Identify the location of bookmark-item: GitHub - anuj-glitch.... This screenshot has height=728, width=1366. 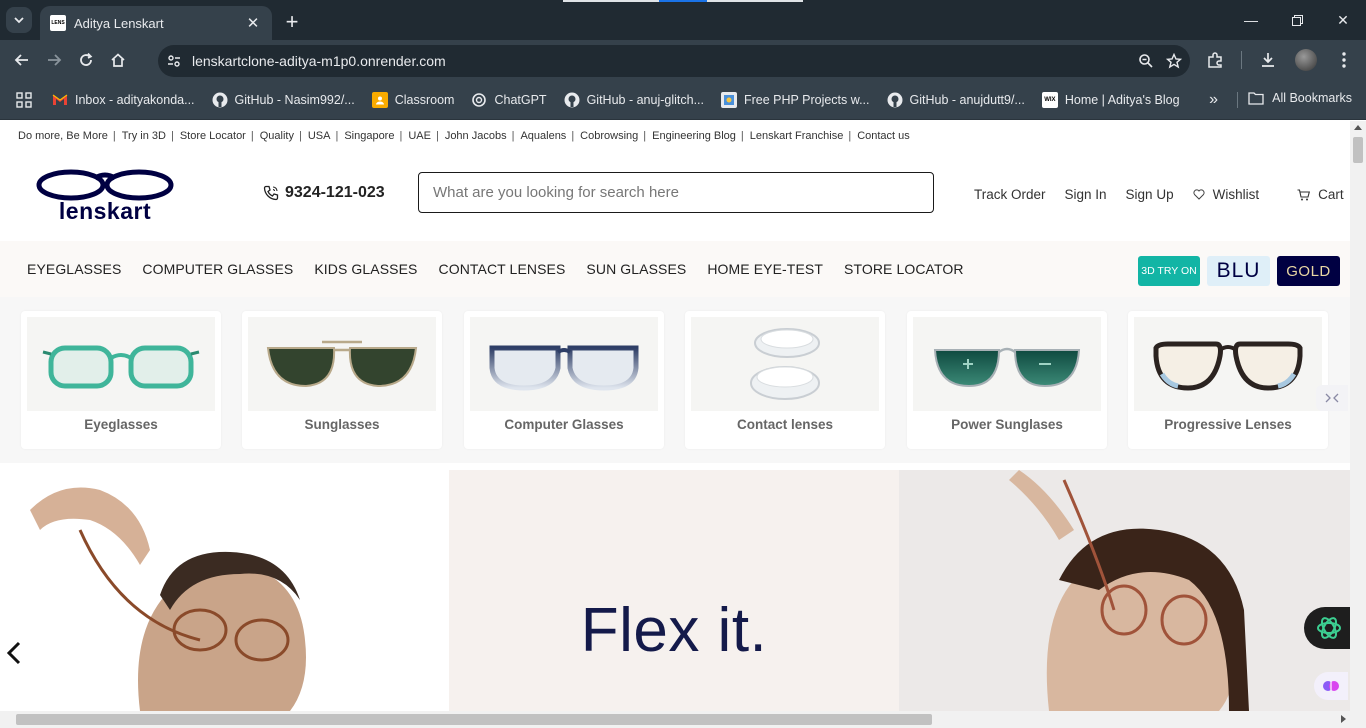
(634, 100).